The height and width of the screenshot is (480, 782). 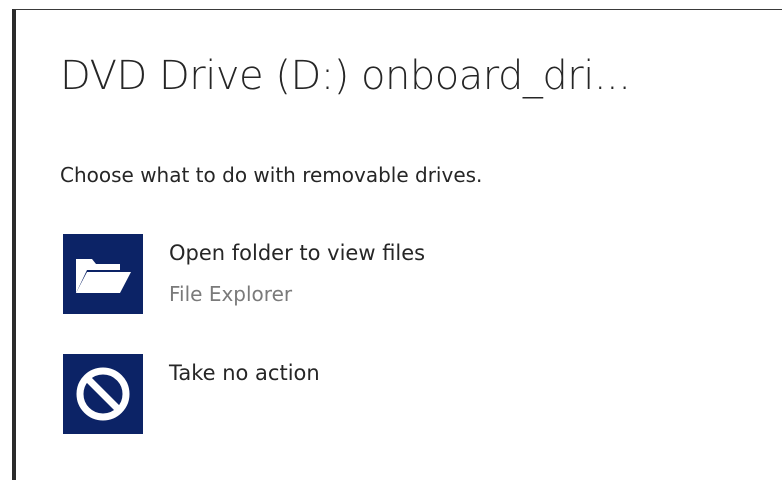 I want to click on option-take-no-action: Take no action, so click(x=340, y=394).